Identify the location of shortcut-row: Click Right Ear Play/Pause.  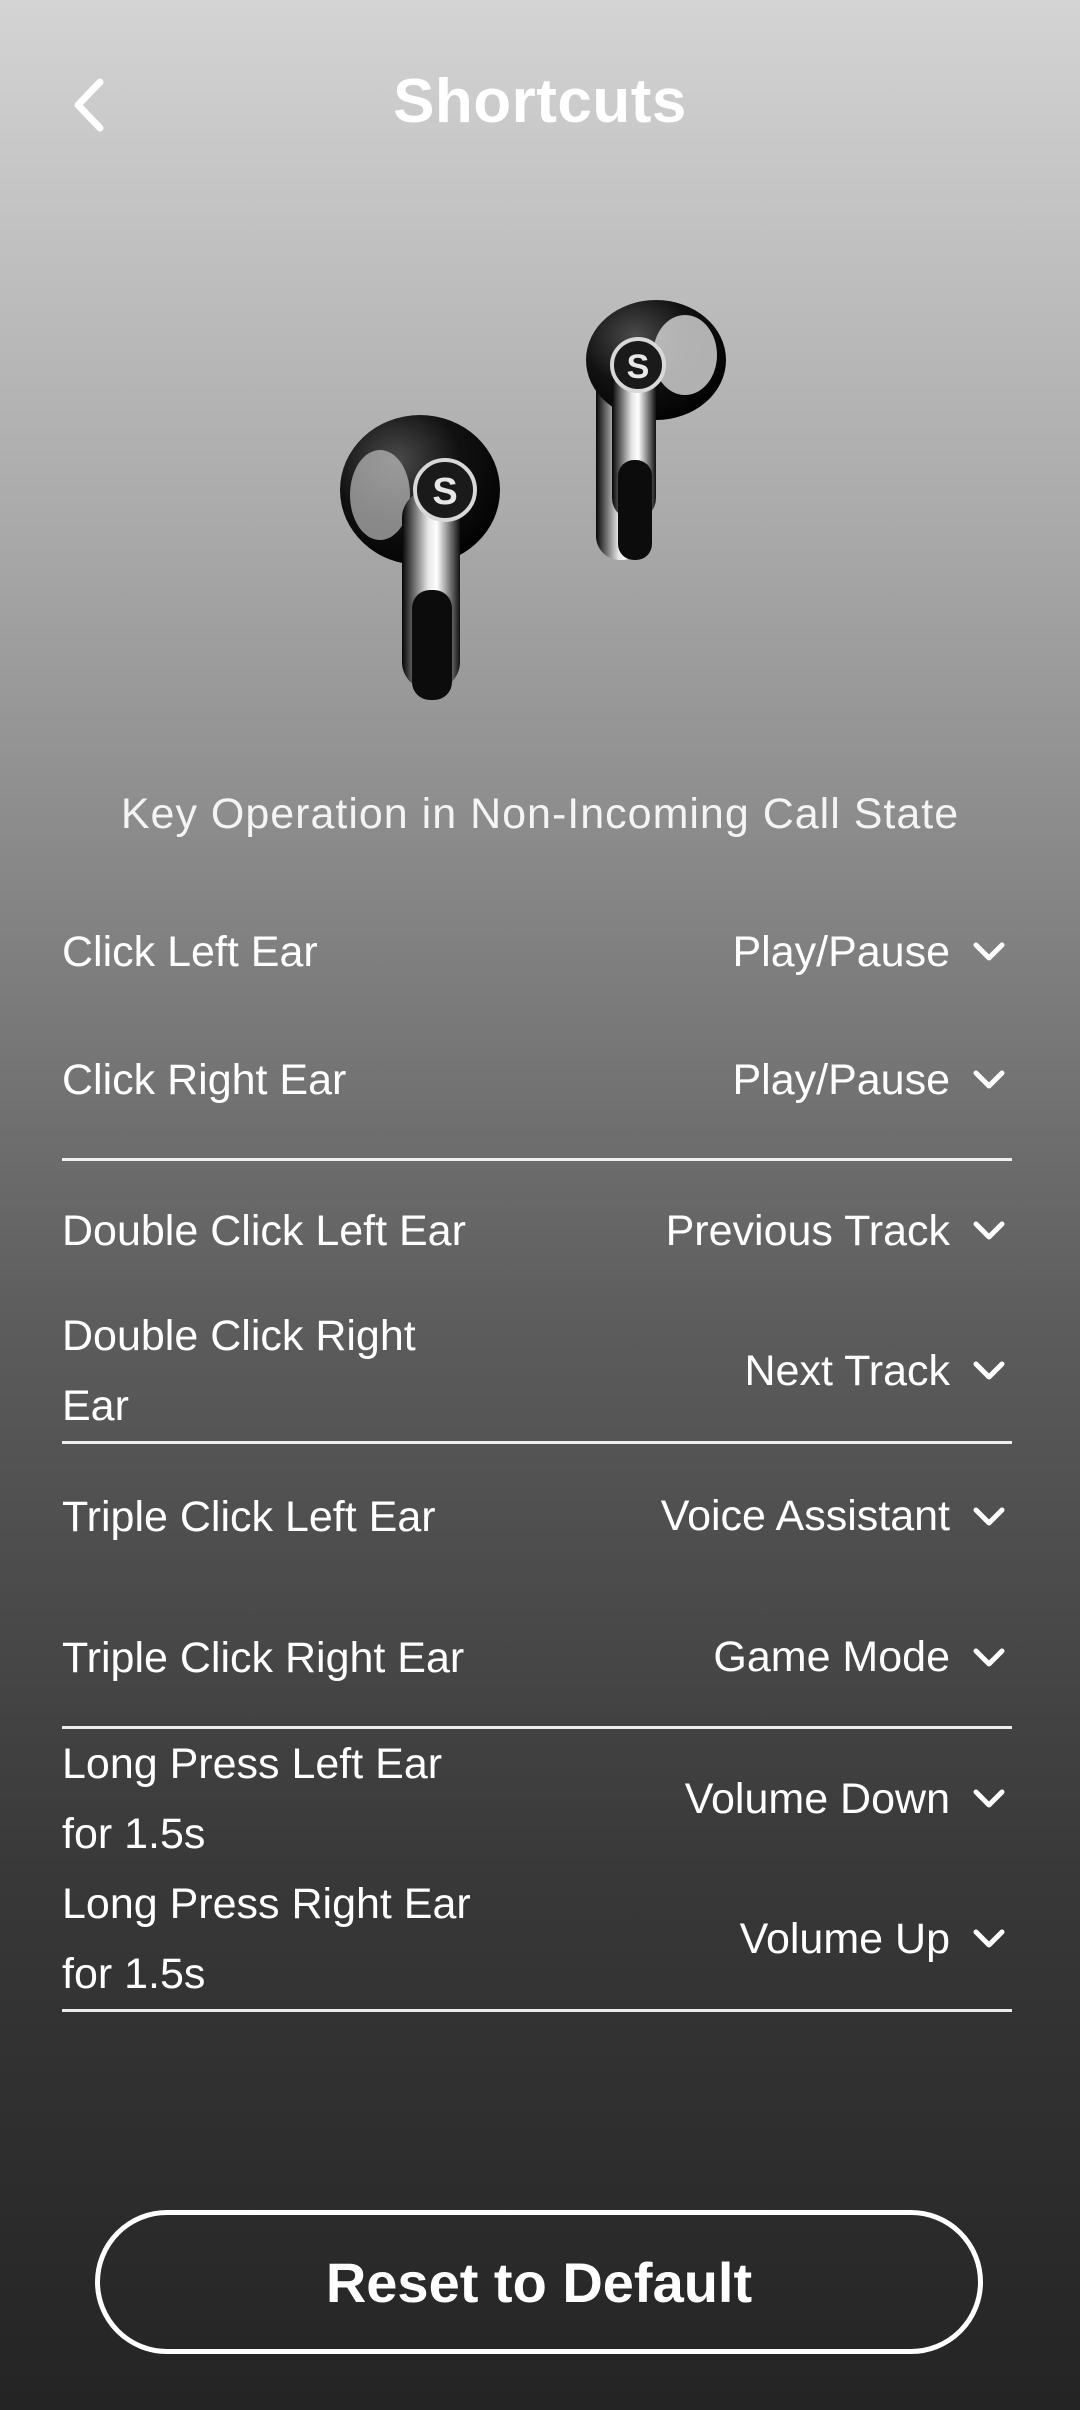
(537, 1080).